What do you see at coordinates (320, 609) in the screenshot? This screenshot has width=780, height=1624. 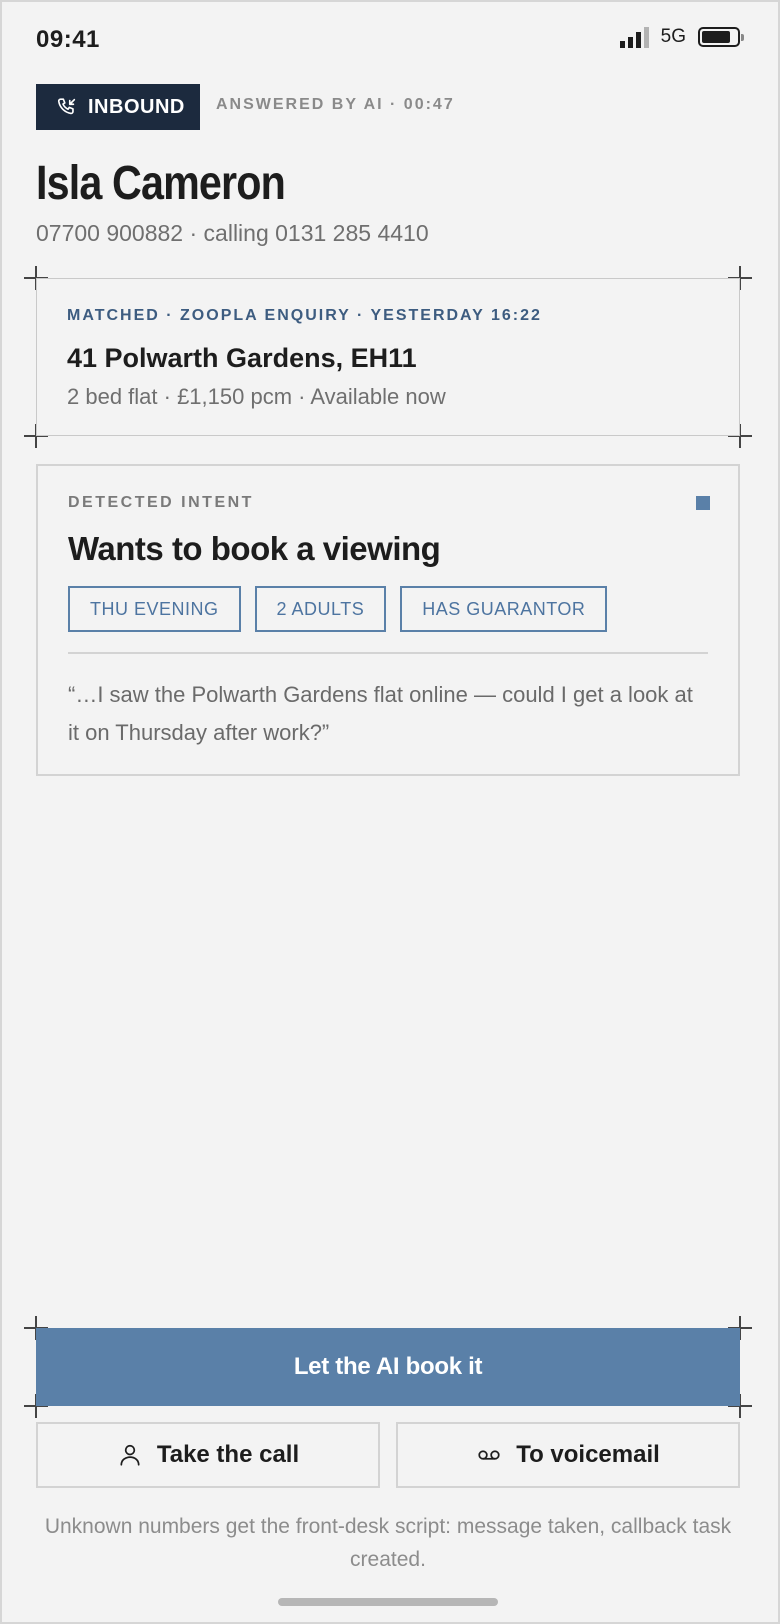 I see `intent-tag: 2 ADULTS` at bounding box center [320, 609].